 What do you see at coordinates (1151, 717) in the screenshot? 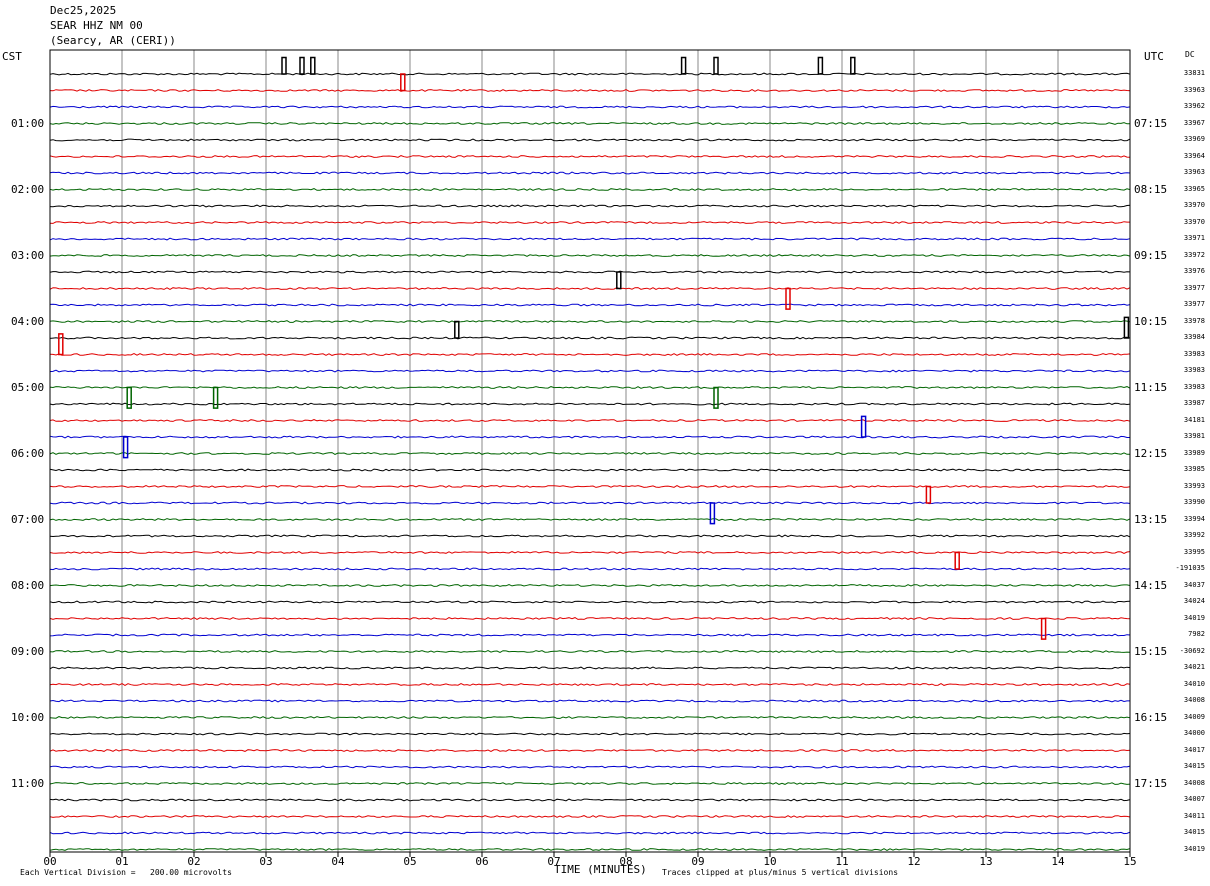
I see `right-hour-label: 16:15` at bounding box center [1151, 717].